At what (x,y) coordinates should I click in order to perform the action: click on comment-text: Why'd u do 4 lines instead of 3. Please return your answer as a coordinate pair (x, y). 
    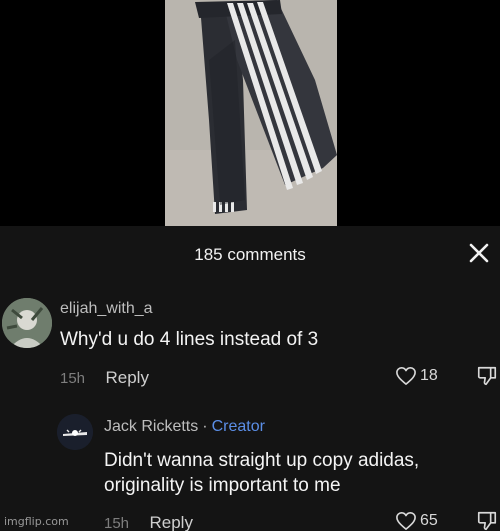
    Looking at the image, I should click on (189, 339).